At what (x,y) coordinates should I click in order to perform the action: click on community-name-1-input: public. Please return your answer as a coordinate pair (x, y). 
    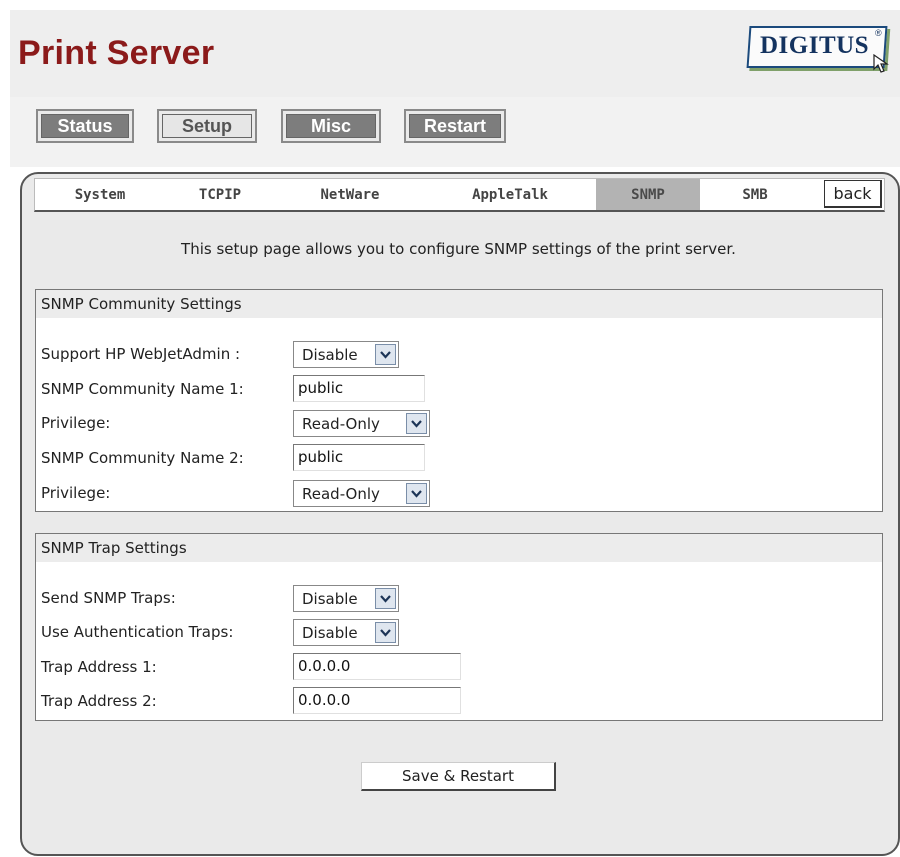
    Looking at the image, I should click on (359, 388).